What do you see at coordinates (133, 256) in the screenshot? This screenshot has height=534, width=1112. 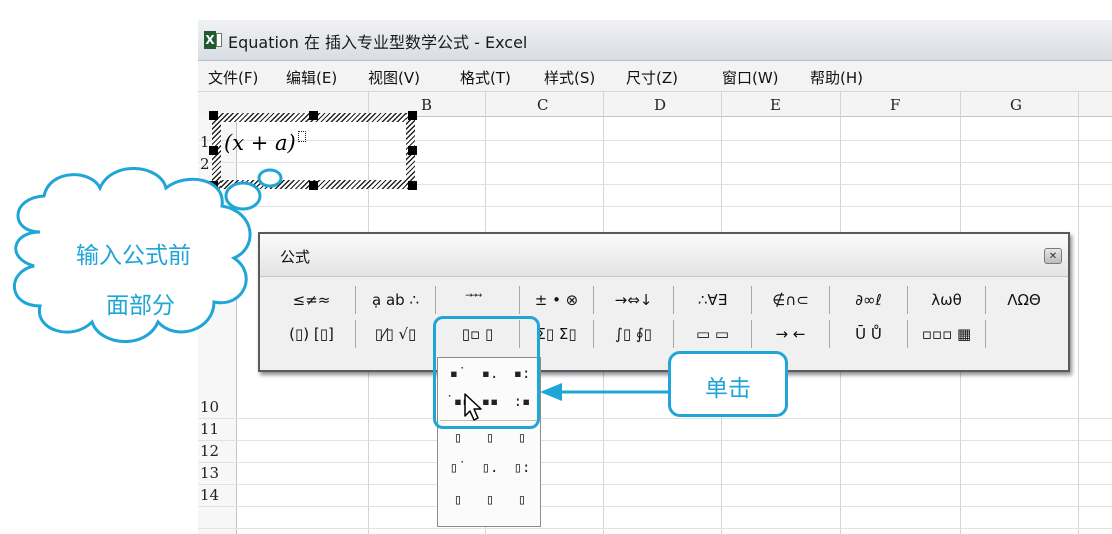 I see `cloud-text-line1: 输入公式前` at bounding box center [133, 256].